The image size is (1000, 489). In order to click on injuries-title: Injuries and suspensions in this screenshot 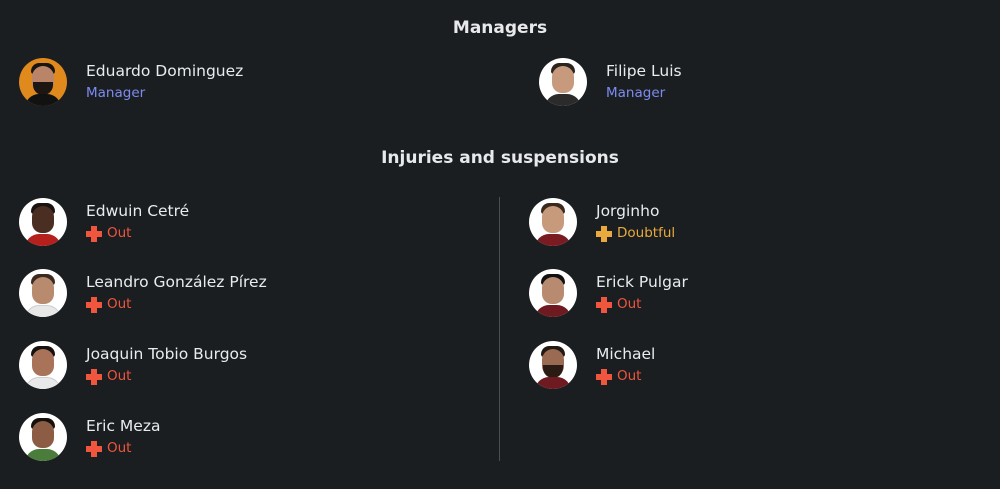, I will do `click(500, 158)`.